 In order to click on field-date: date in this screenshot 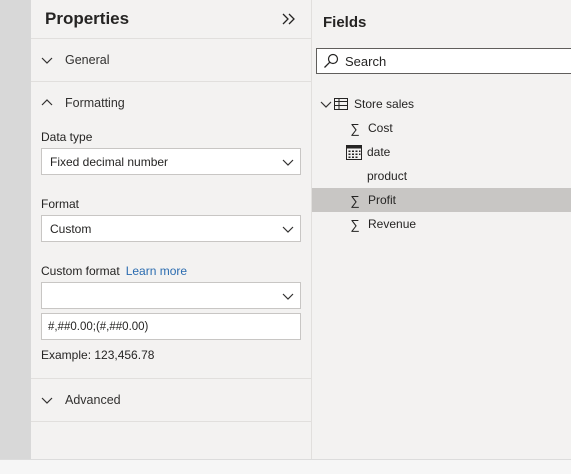, I will do `click(441, 152)`.